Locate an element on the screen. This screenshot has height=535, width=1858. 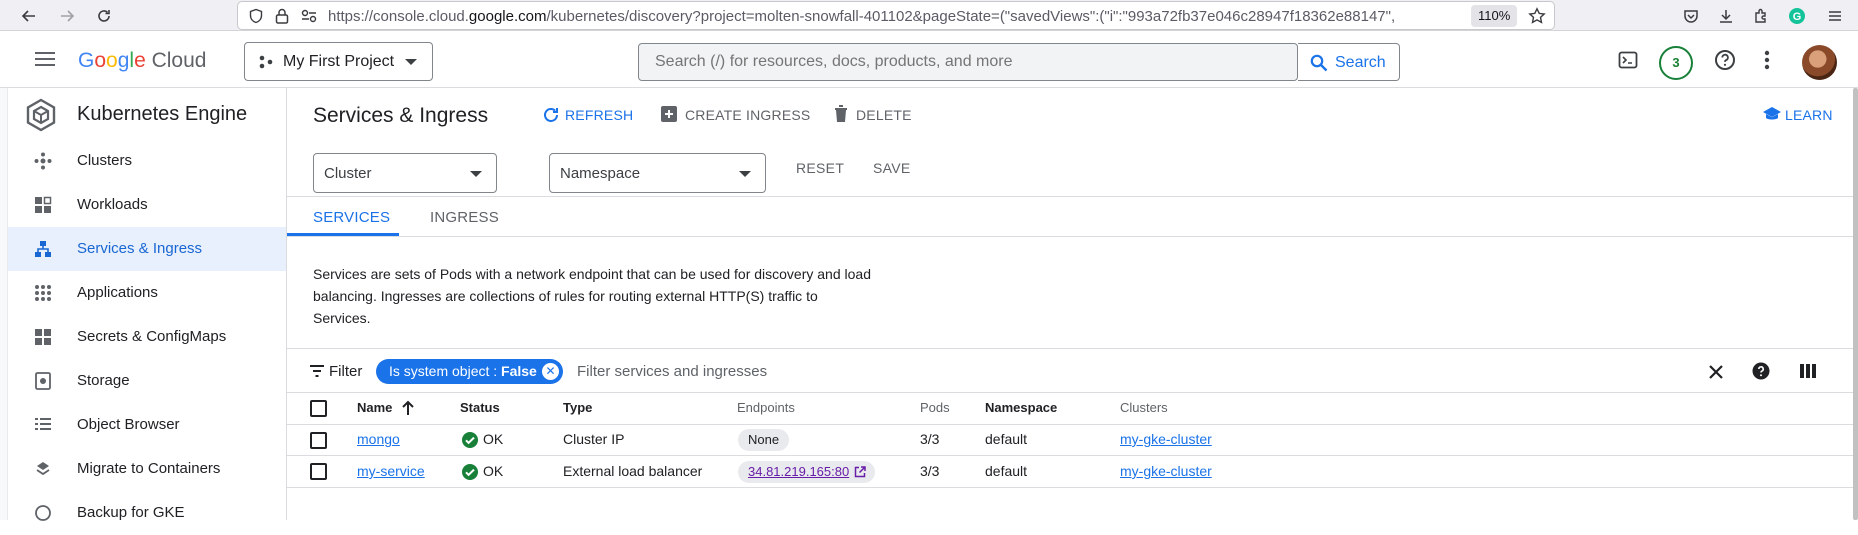
console-header: Google Cloud My First Project Search is located at coordinates (929, 59).